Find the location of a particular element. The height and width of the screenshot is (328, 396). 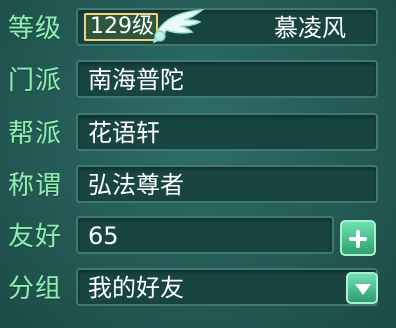

friendship-row: 友好 65 is located at coordinates (198, 236).